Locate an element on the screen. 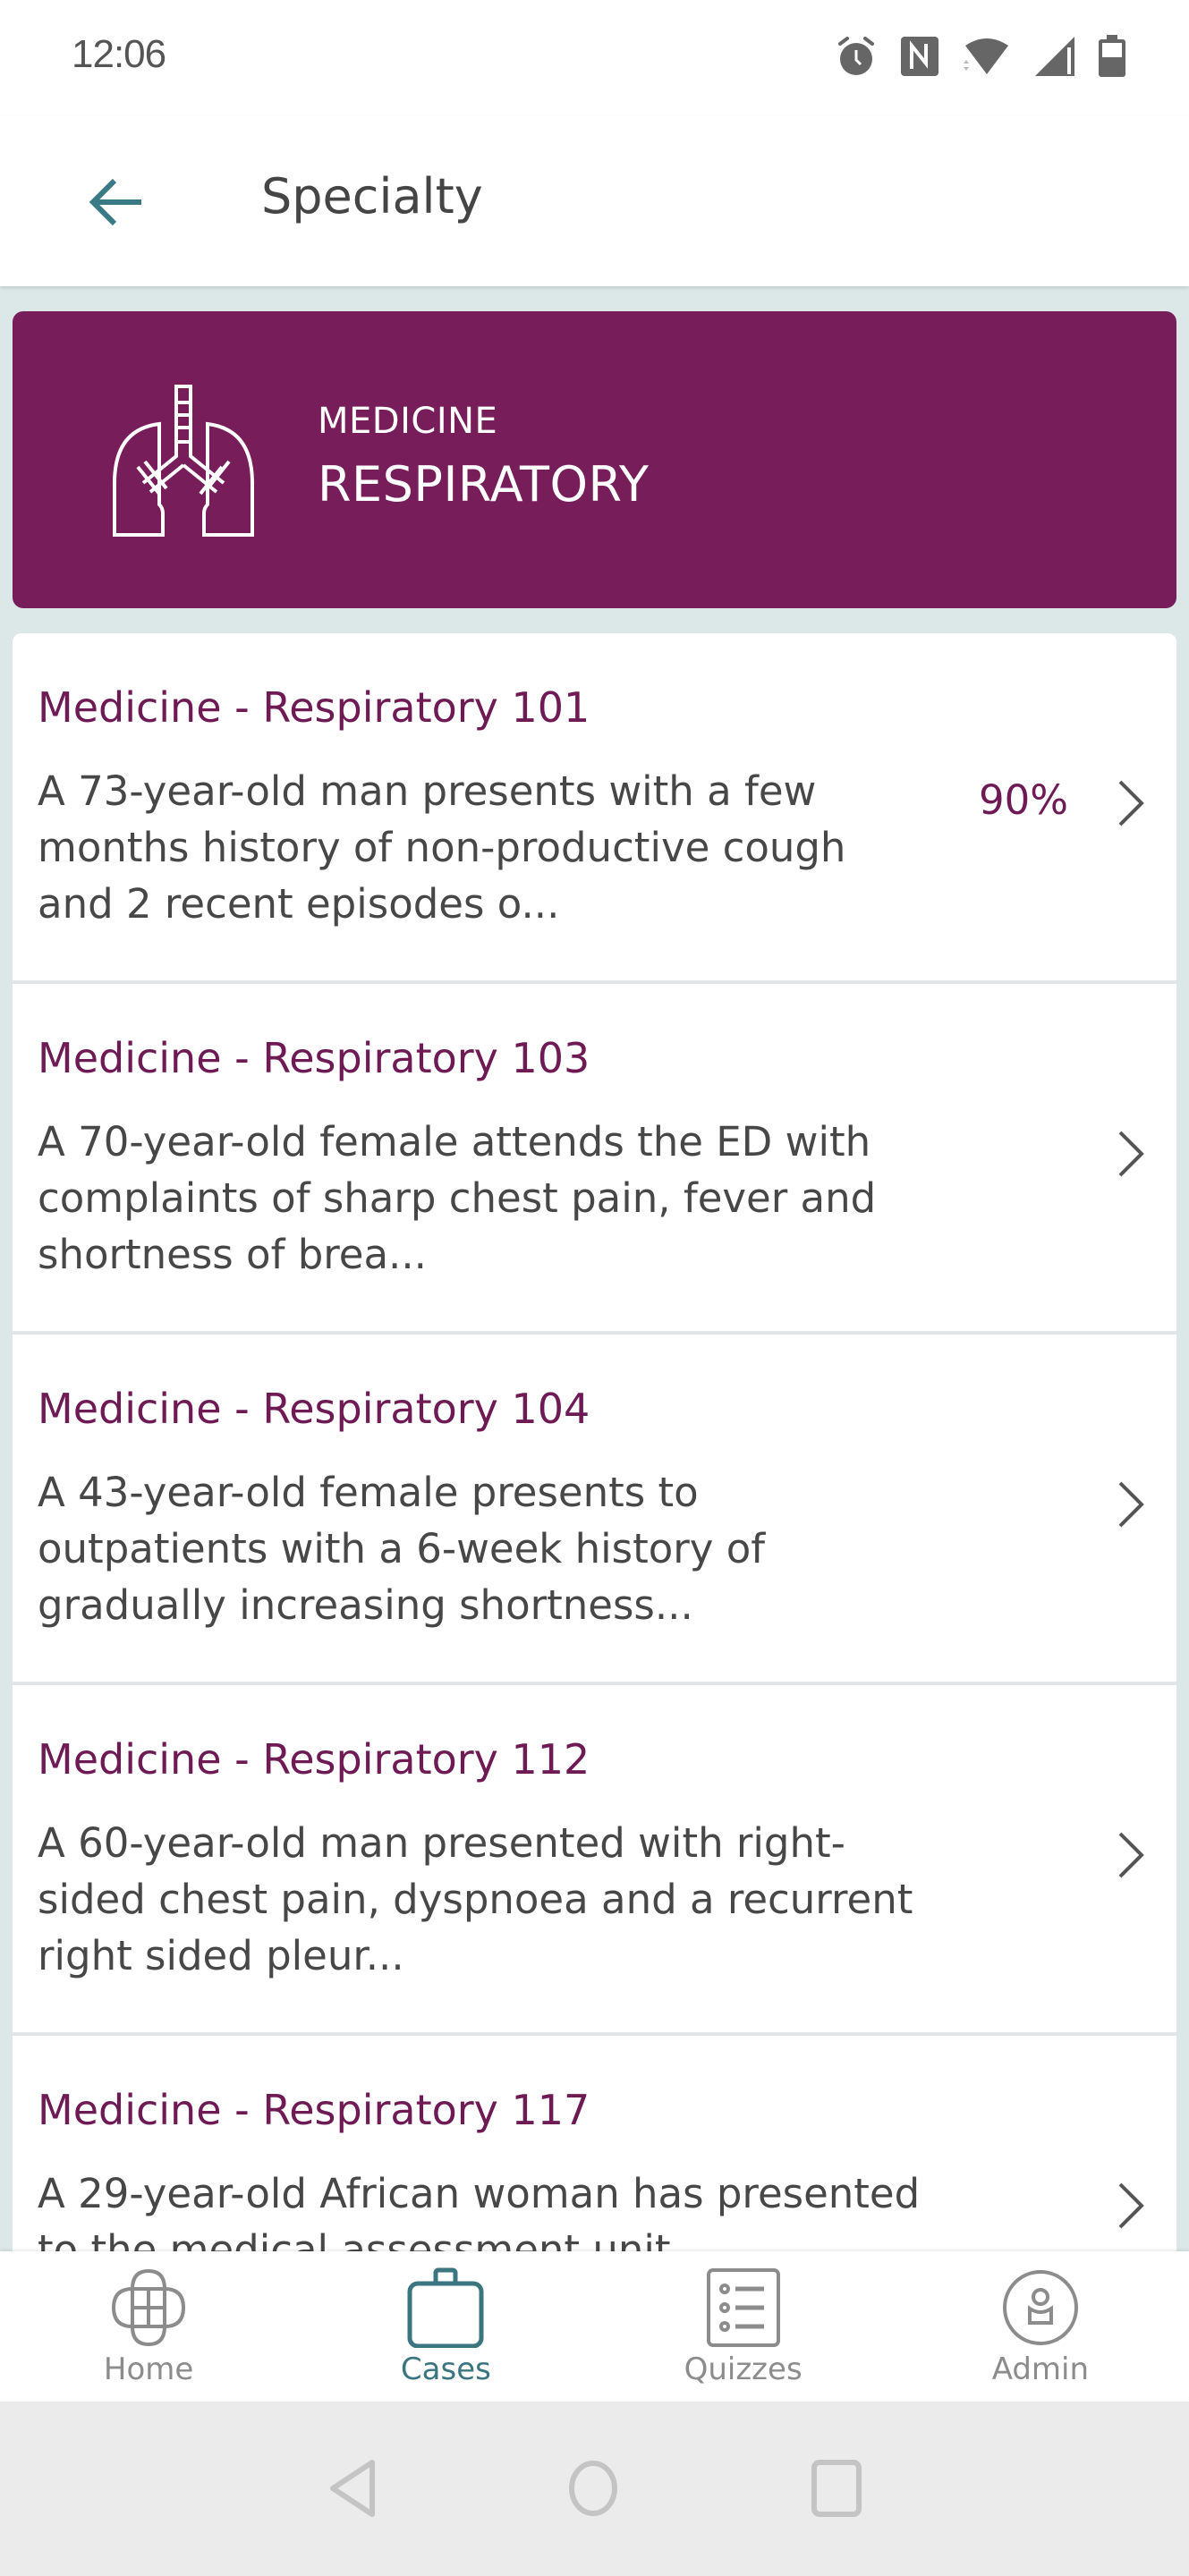 The width and height of the screenshot is (1189, 2576). tab-home-label: Home is located at coordinates (148, 2369).